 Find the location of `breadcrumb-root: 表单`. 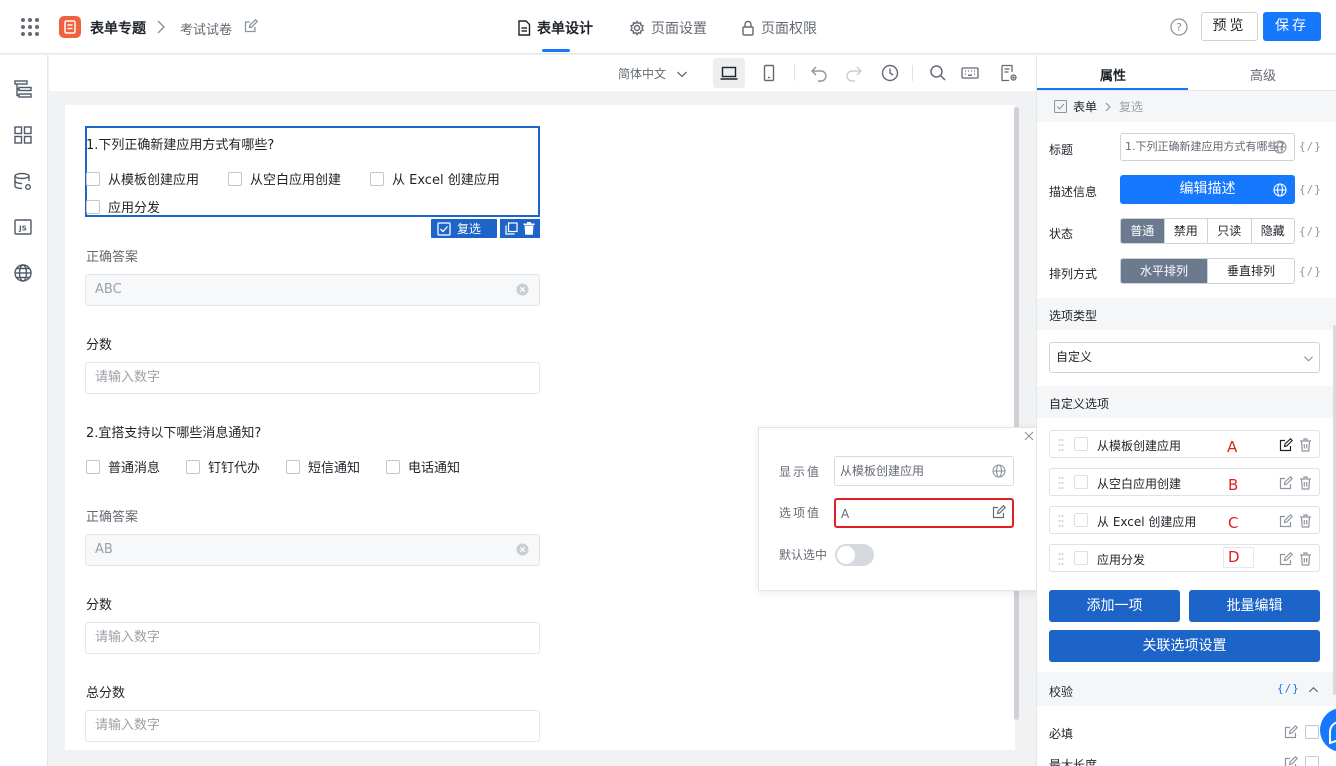

breadcrumb-root: 表单 is located at coordinates (1085, 106).